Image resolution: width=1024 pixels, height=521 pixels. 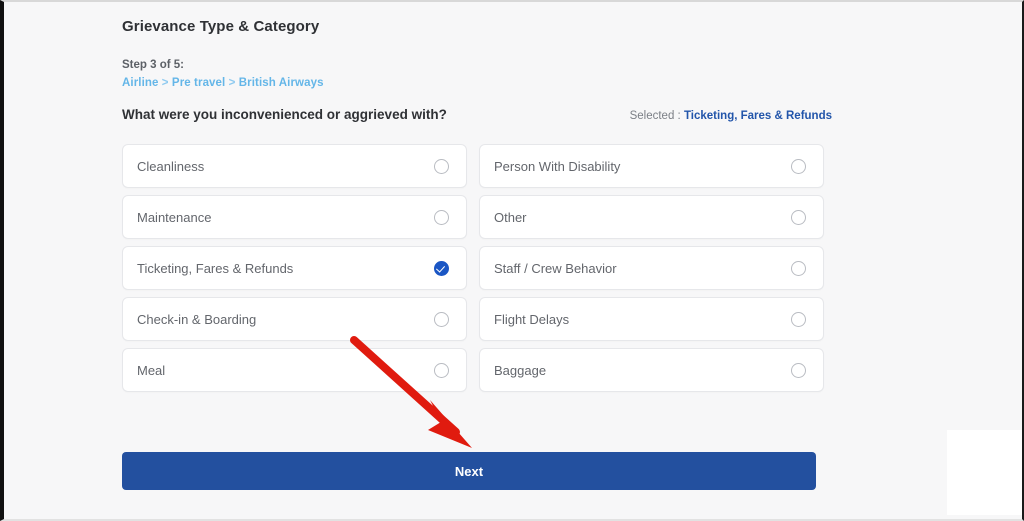 What do you see at coordinates (151, 370) in the screenshot?
I see `option-label: Meal` at bounding box center [151, 370].